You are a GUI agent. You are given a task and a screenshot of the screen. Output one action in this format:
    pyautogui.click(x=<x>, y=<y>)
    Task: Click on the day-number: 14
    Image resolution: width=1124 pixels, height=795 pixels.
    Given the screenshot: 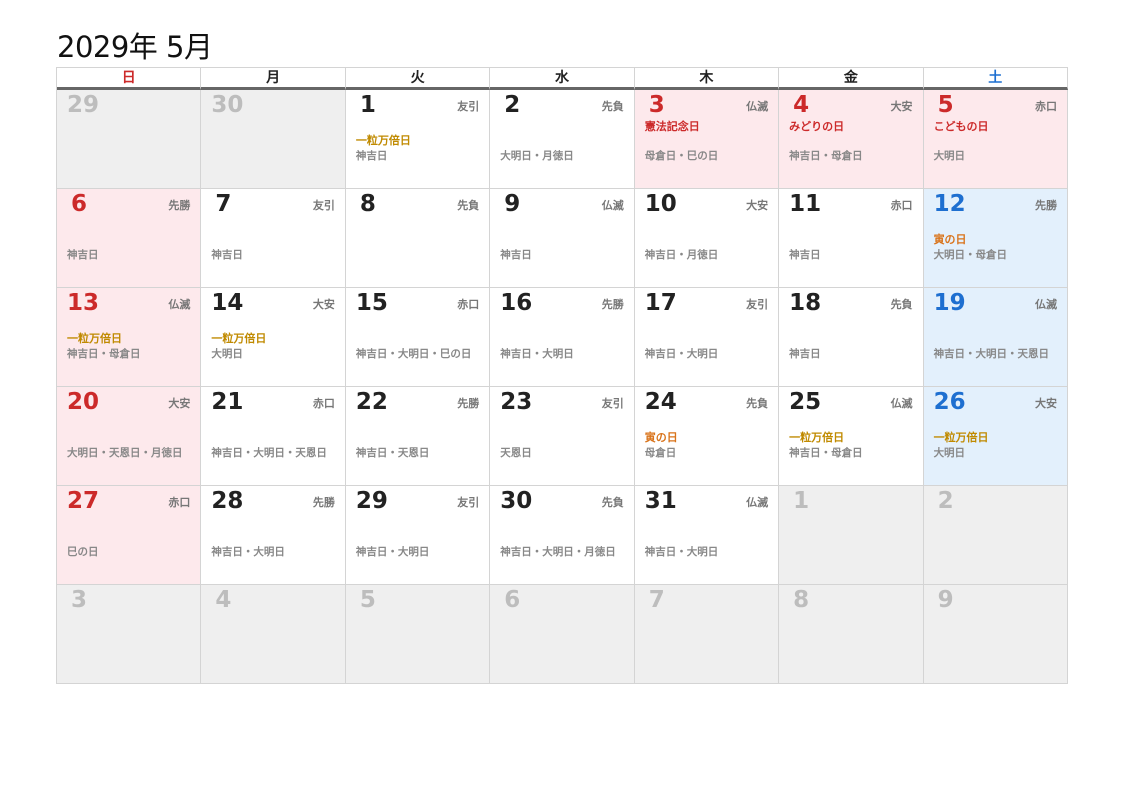 What is the action you would take?
    pyautogui.click(x=227, y=303)
    